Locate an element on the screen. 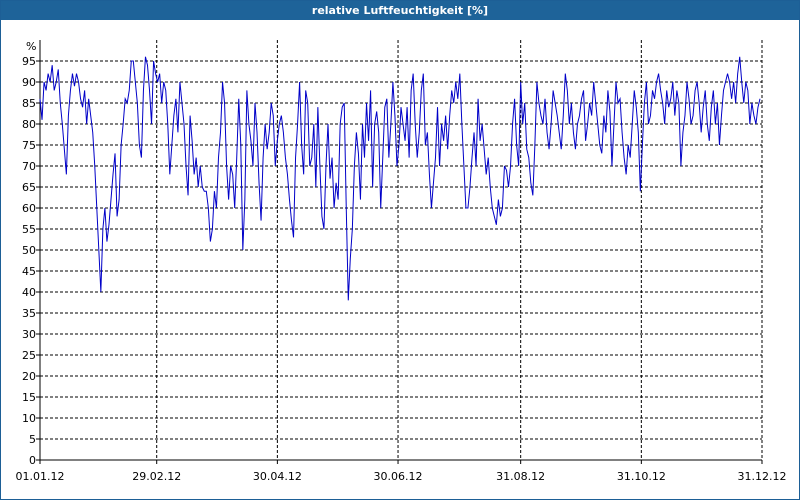 This screenshot has height=500, width=800. y-tick-label: 80 is located at coordinates (29, 124).